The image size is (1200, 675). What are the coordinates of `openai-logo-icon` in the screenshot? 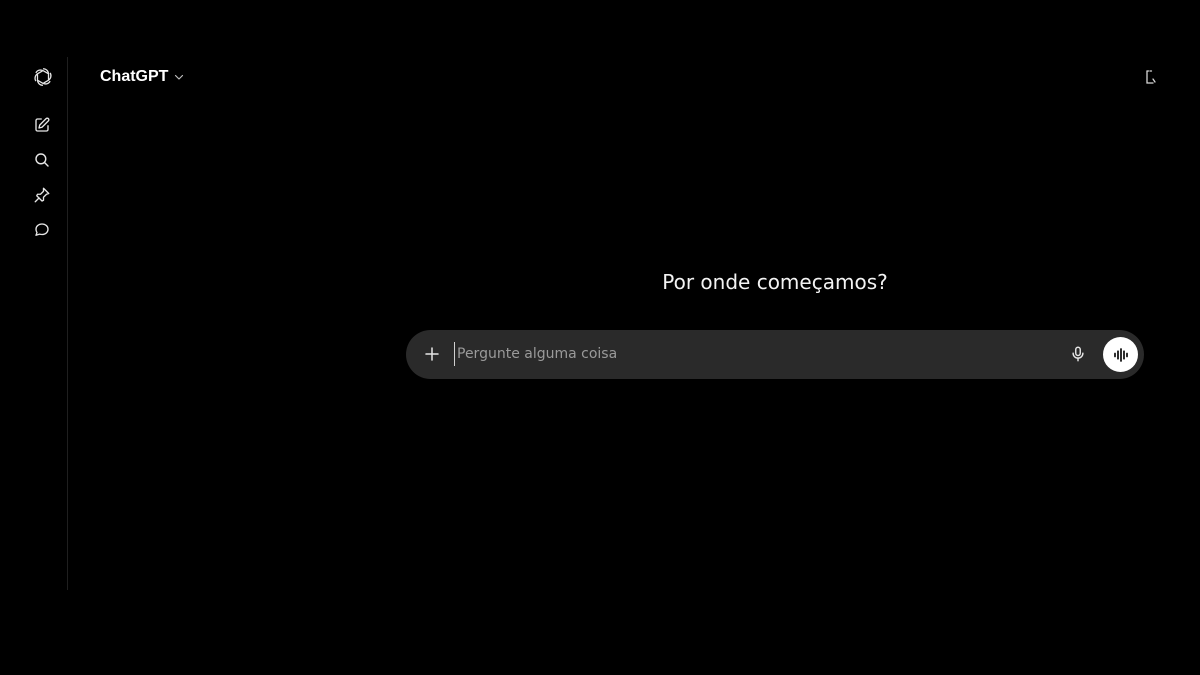 It's located at (43, 77).